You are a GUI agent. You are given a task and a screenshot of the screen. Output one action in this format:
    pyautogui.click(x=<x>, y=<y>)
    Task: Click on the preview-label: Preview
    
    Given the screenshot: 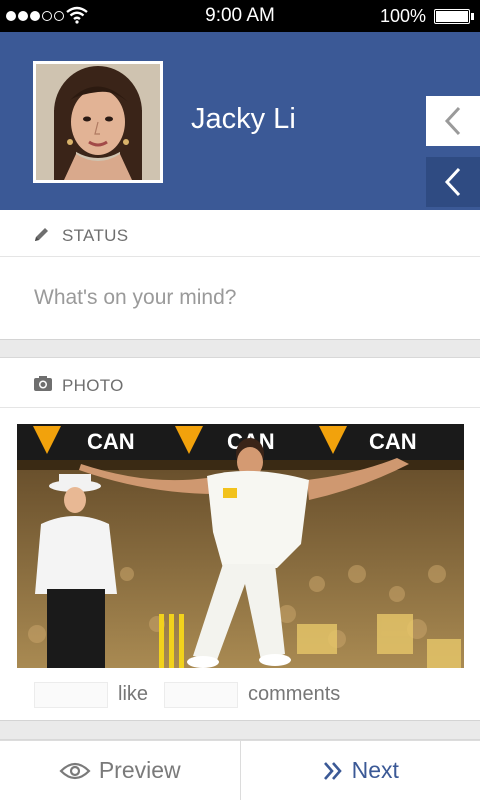 What is the action you would take?
    pyautogui.click(x=139, y=770)
    